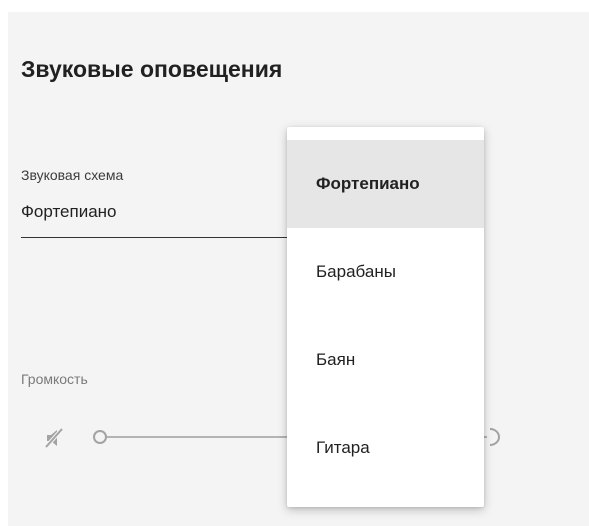 This screenshot has width=589, height=526. Describe the element at coordinates (69, 211) in the screenshot. I see `sound-scheme-value: Фортепиано` at that location.